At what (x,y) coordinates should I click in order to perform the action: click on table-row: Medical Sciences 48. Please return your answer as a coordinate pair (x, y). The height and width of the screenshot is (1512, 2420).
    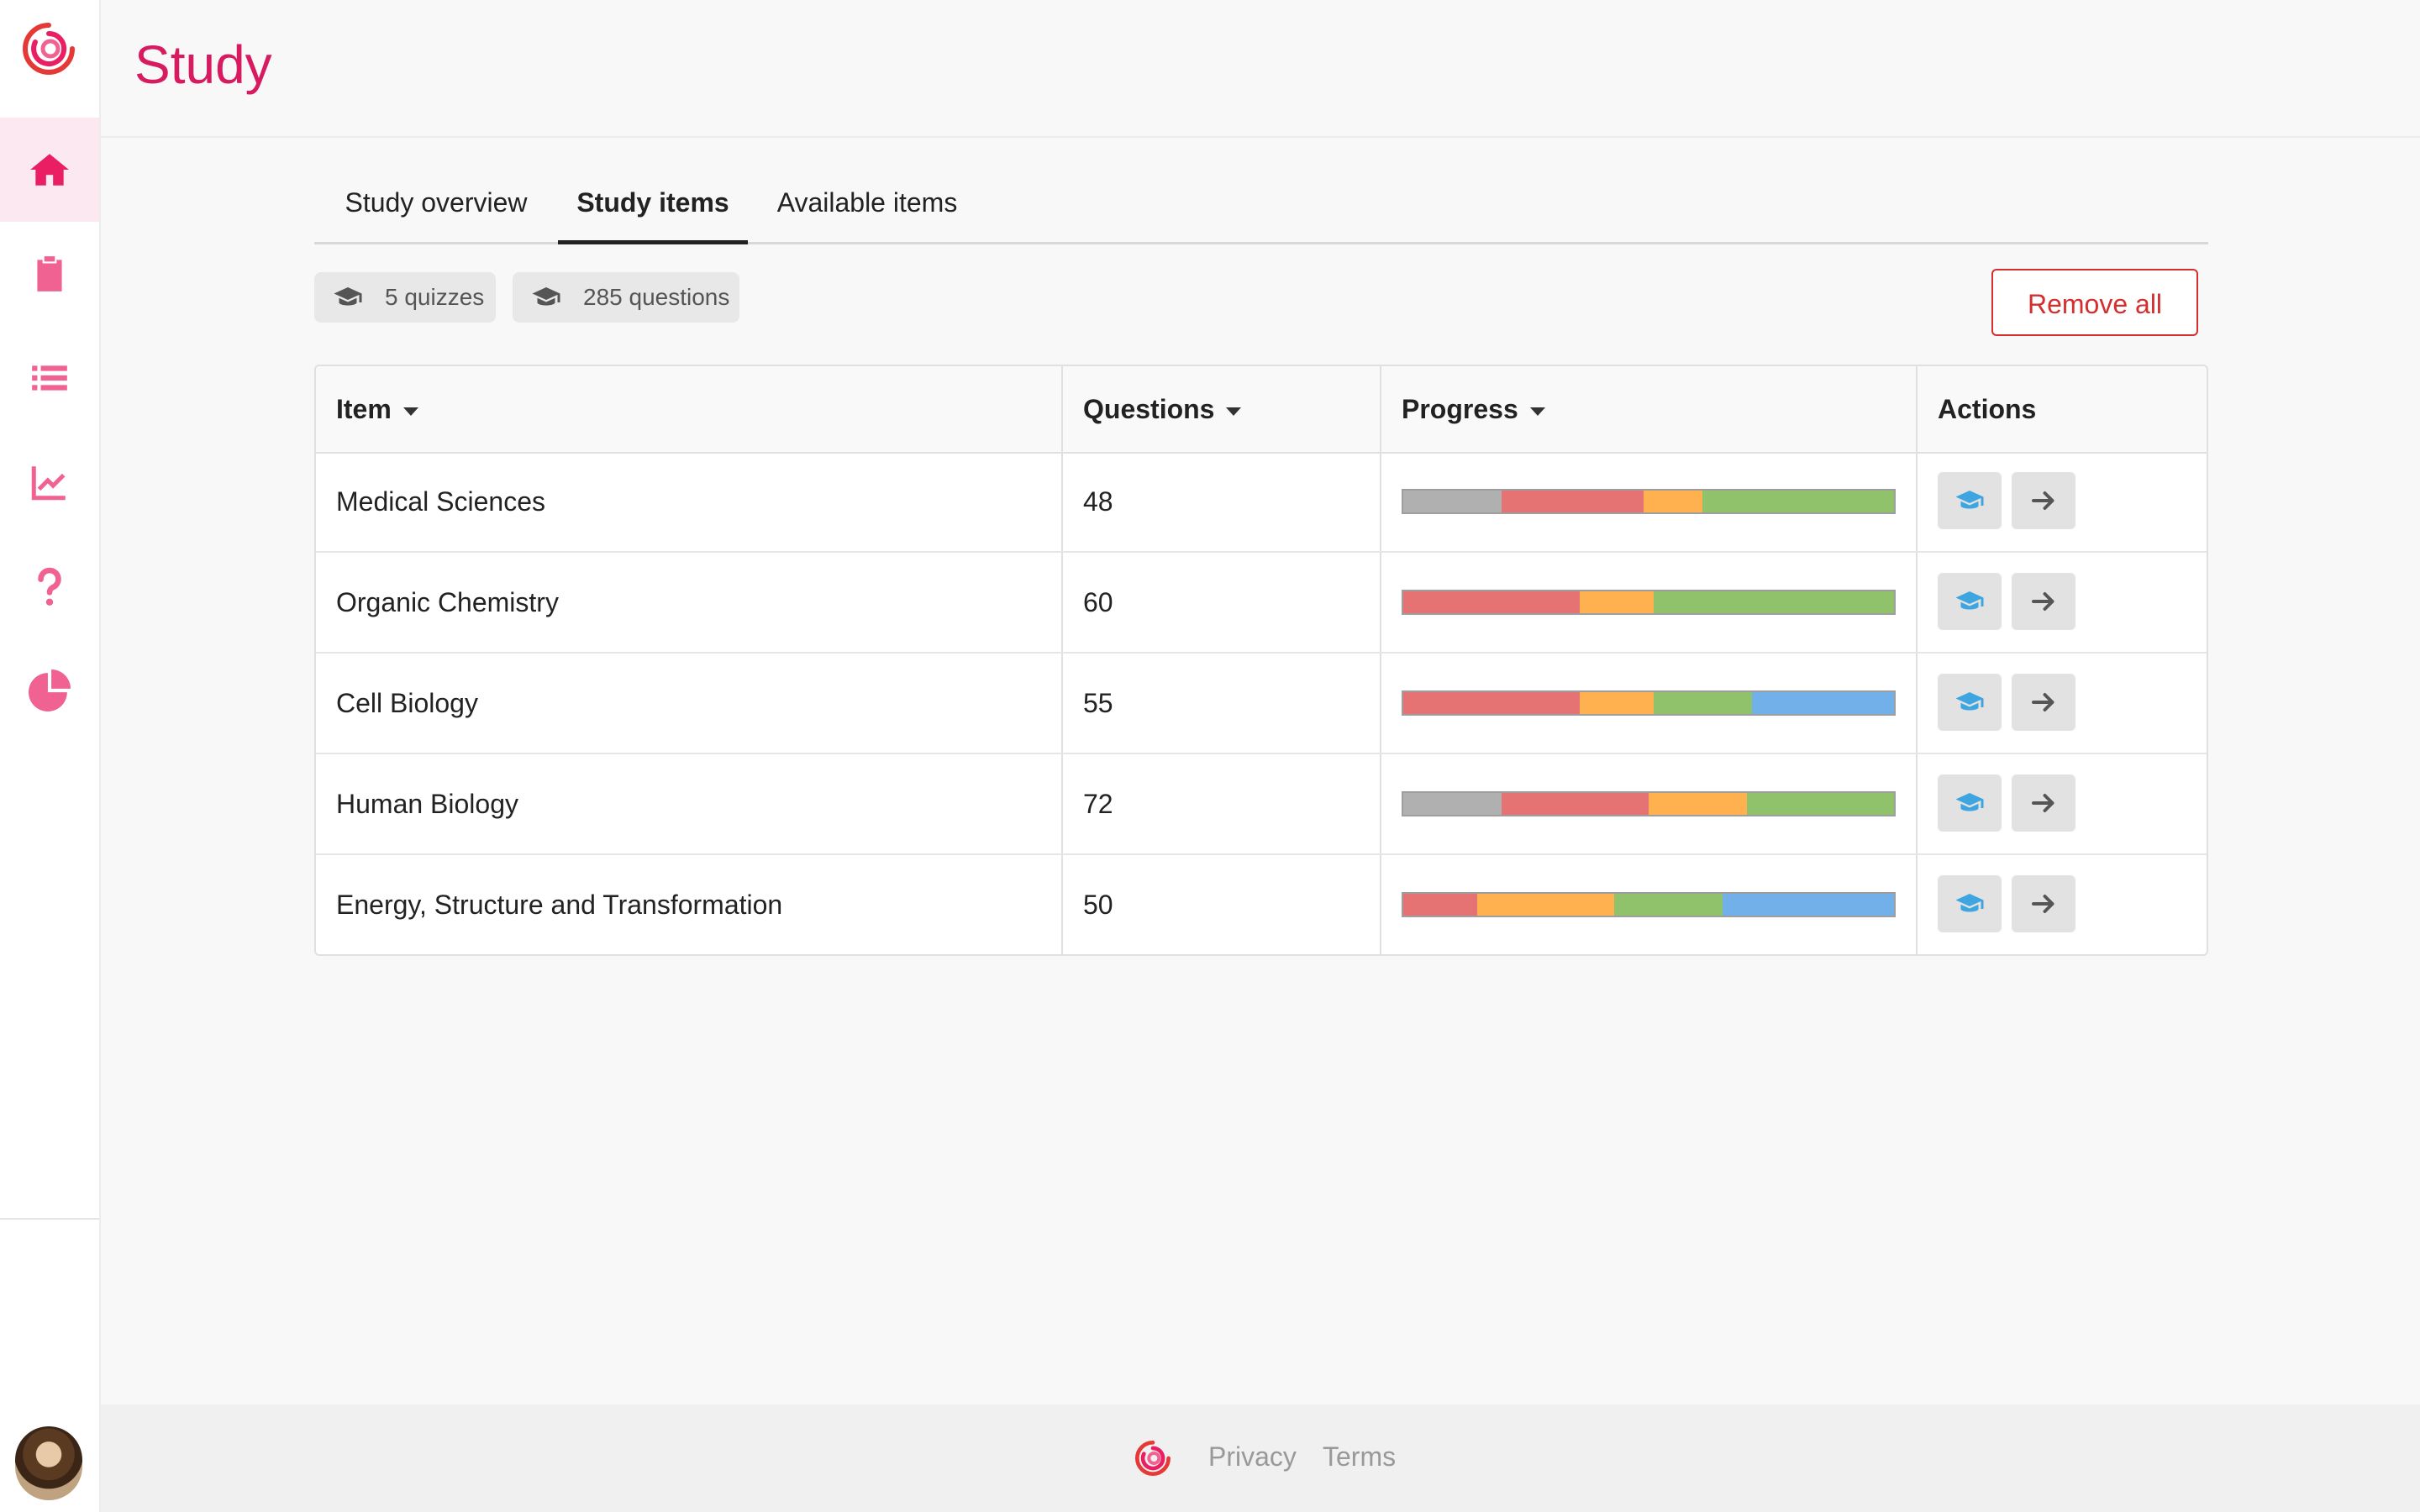
    Looking at the image, I should click on (1261, 502).